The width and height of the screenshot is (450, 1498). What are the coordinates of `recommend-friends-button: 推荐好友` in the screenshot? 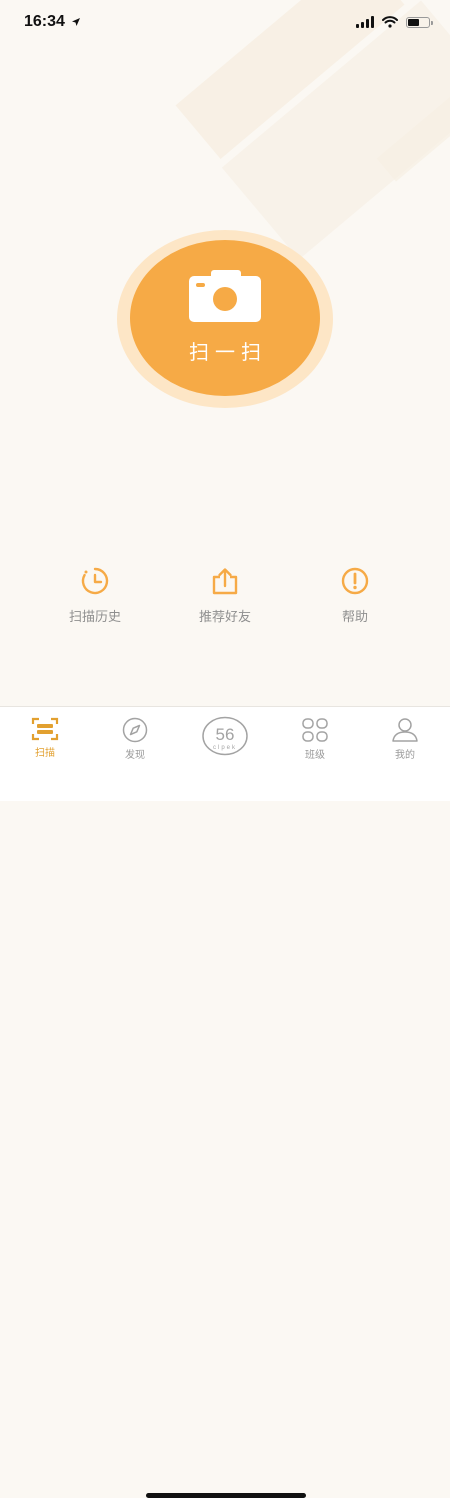 It's located at (225, 595).